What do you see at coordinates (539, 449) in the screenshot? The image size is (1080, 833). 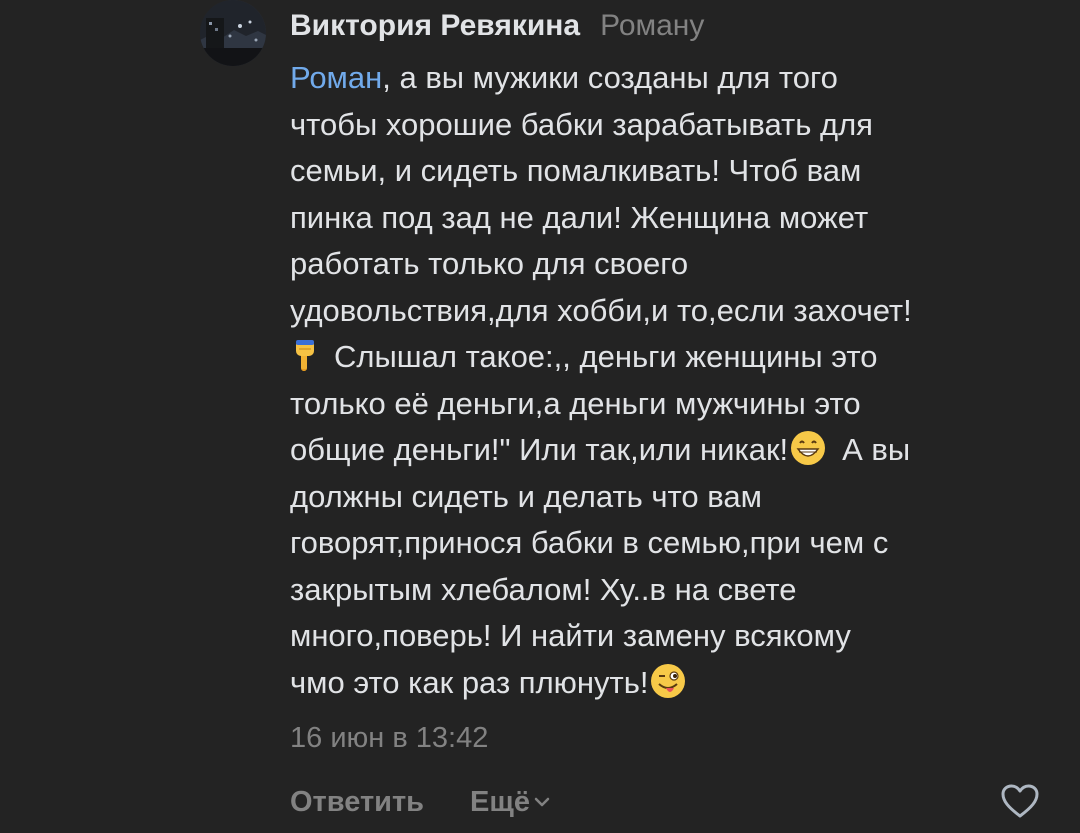 I see `comment-line-text: общие деньги!" Или так,или никак!` at bounding box center [539, 449].